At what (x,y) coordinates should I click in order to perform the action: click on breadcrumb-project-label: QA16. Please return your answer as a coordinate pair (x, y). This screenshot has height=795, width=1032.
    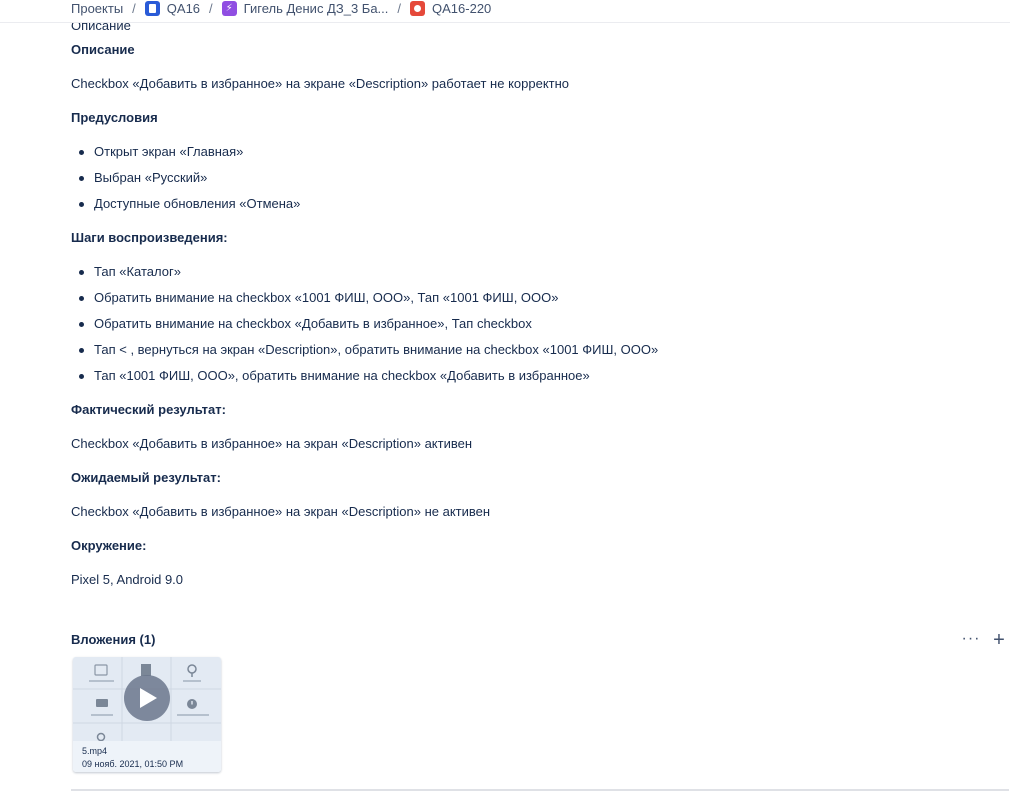
    Looking at the image, I should click on (183, 8).